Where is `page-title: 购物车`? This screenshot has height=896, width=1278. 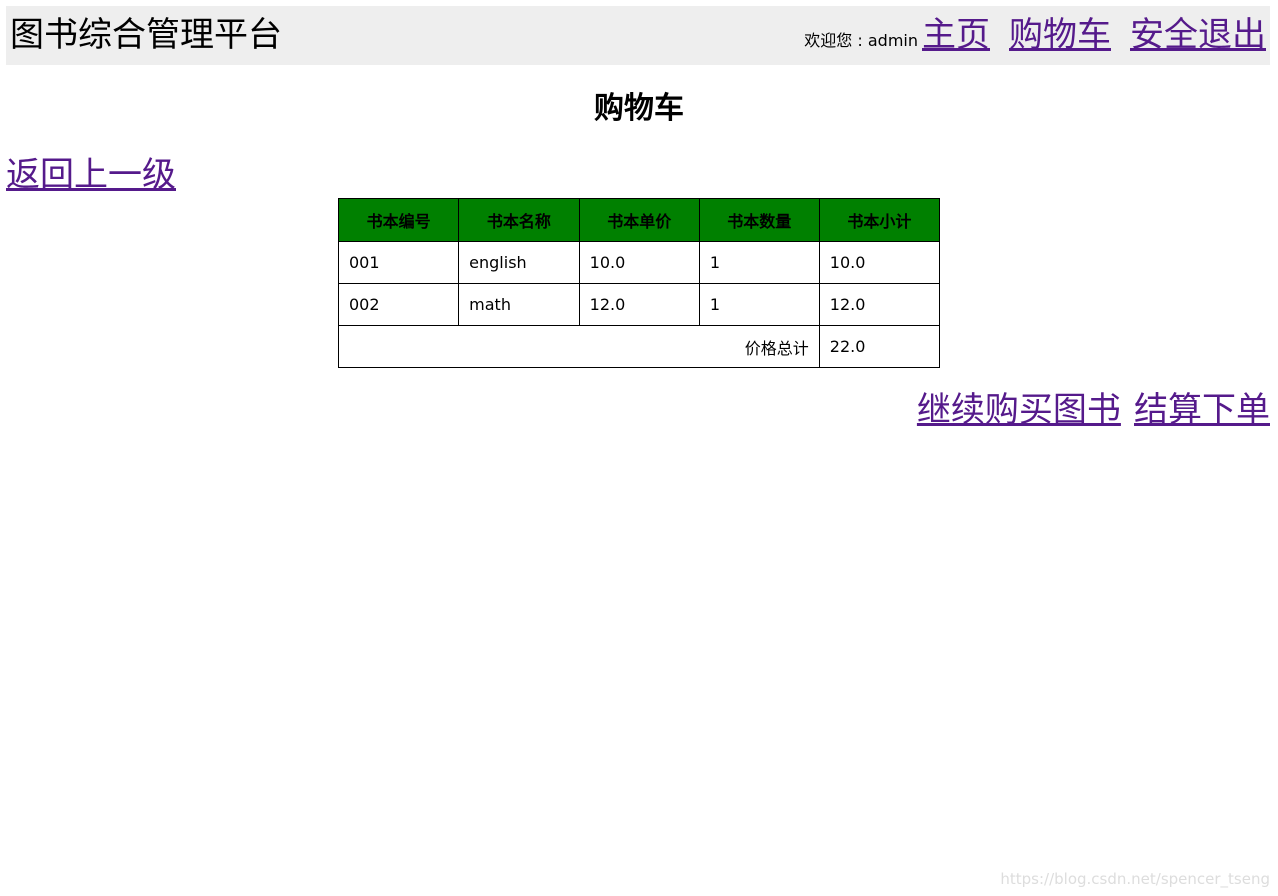
page-title: 购物车 is located at coordinates (639, 108).